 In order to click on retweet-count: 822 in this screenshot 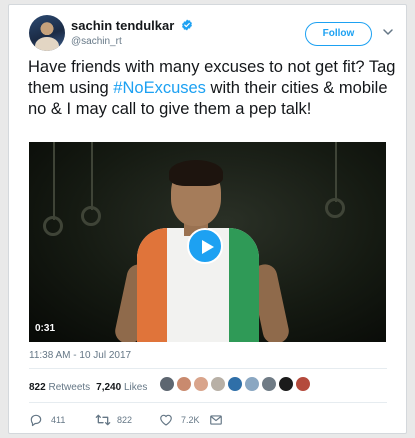, I will do `click(125, 420)`.